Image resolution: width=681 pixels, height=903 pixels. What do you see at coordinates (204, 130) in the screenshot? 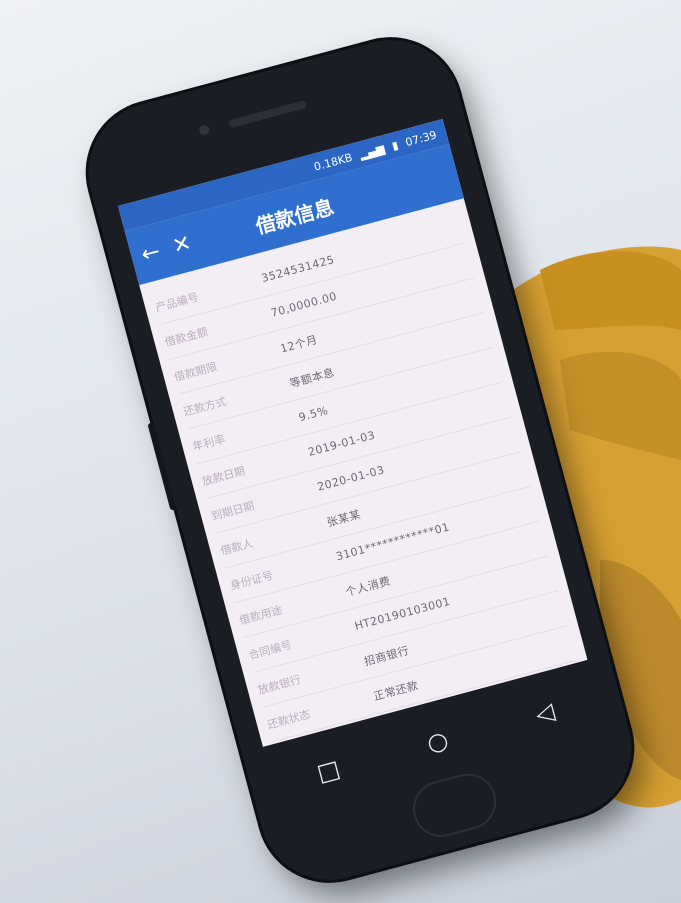
I see `front-camera` at bounding box center [204, 130].